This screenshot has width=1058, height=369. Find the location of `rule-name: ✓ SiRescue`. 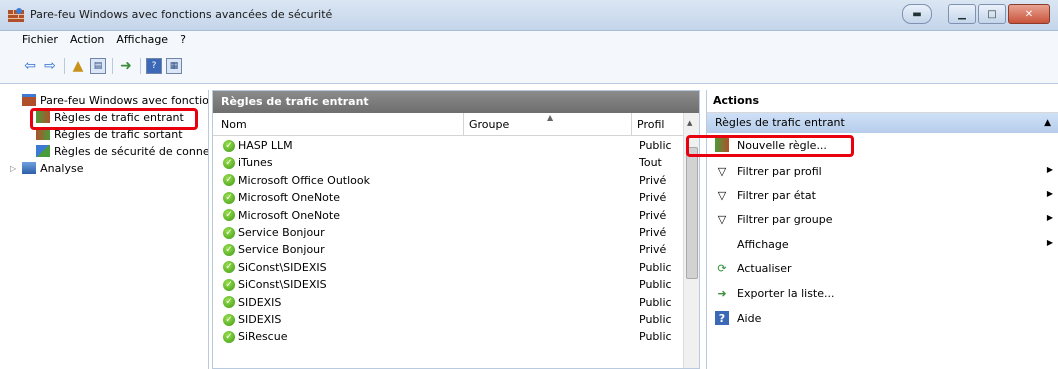

rule-name: ✓ SiRescue is located at coordinates (255, 336).